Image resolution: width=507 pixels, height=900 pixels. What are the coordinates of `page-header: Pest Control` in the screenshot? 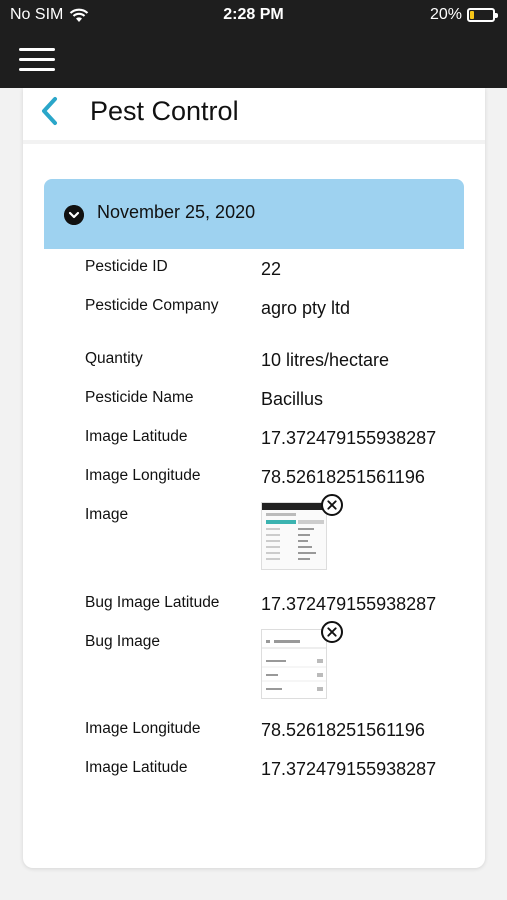 It's located at (254, 116).